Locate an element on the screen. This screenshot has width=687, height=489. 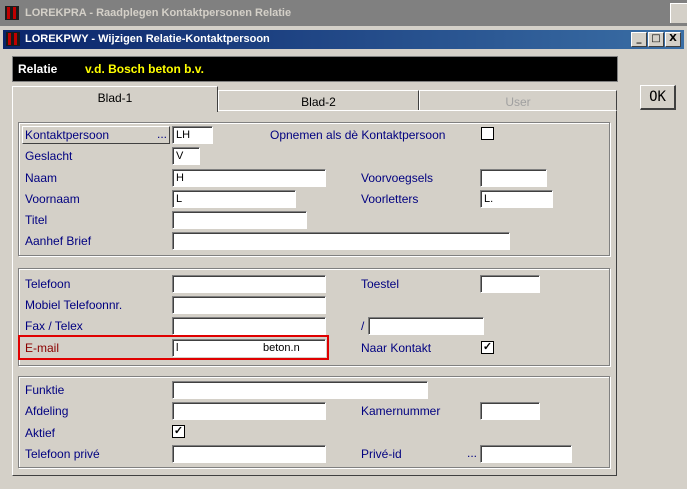
telefoon-label: Telefoon is located at coordinates (48, 284).